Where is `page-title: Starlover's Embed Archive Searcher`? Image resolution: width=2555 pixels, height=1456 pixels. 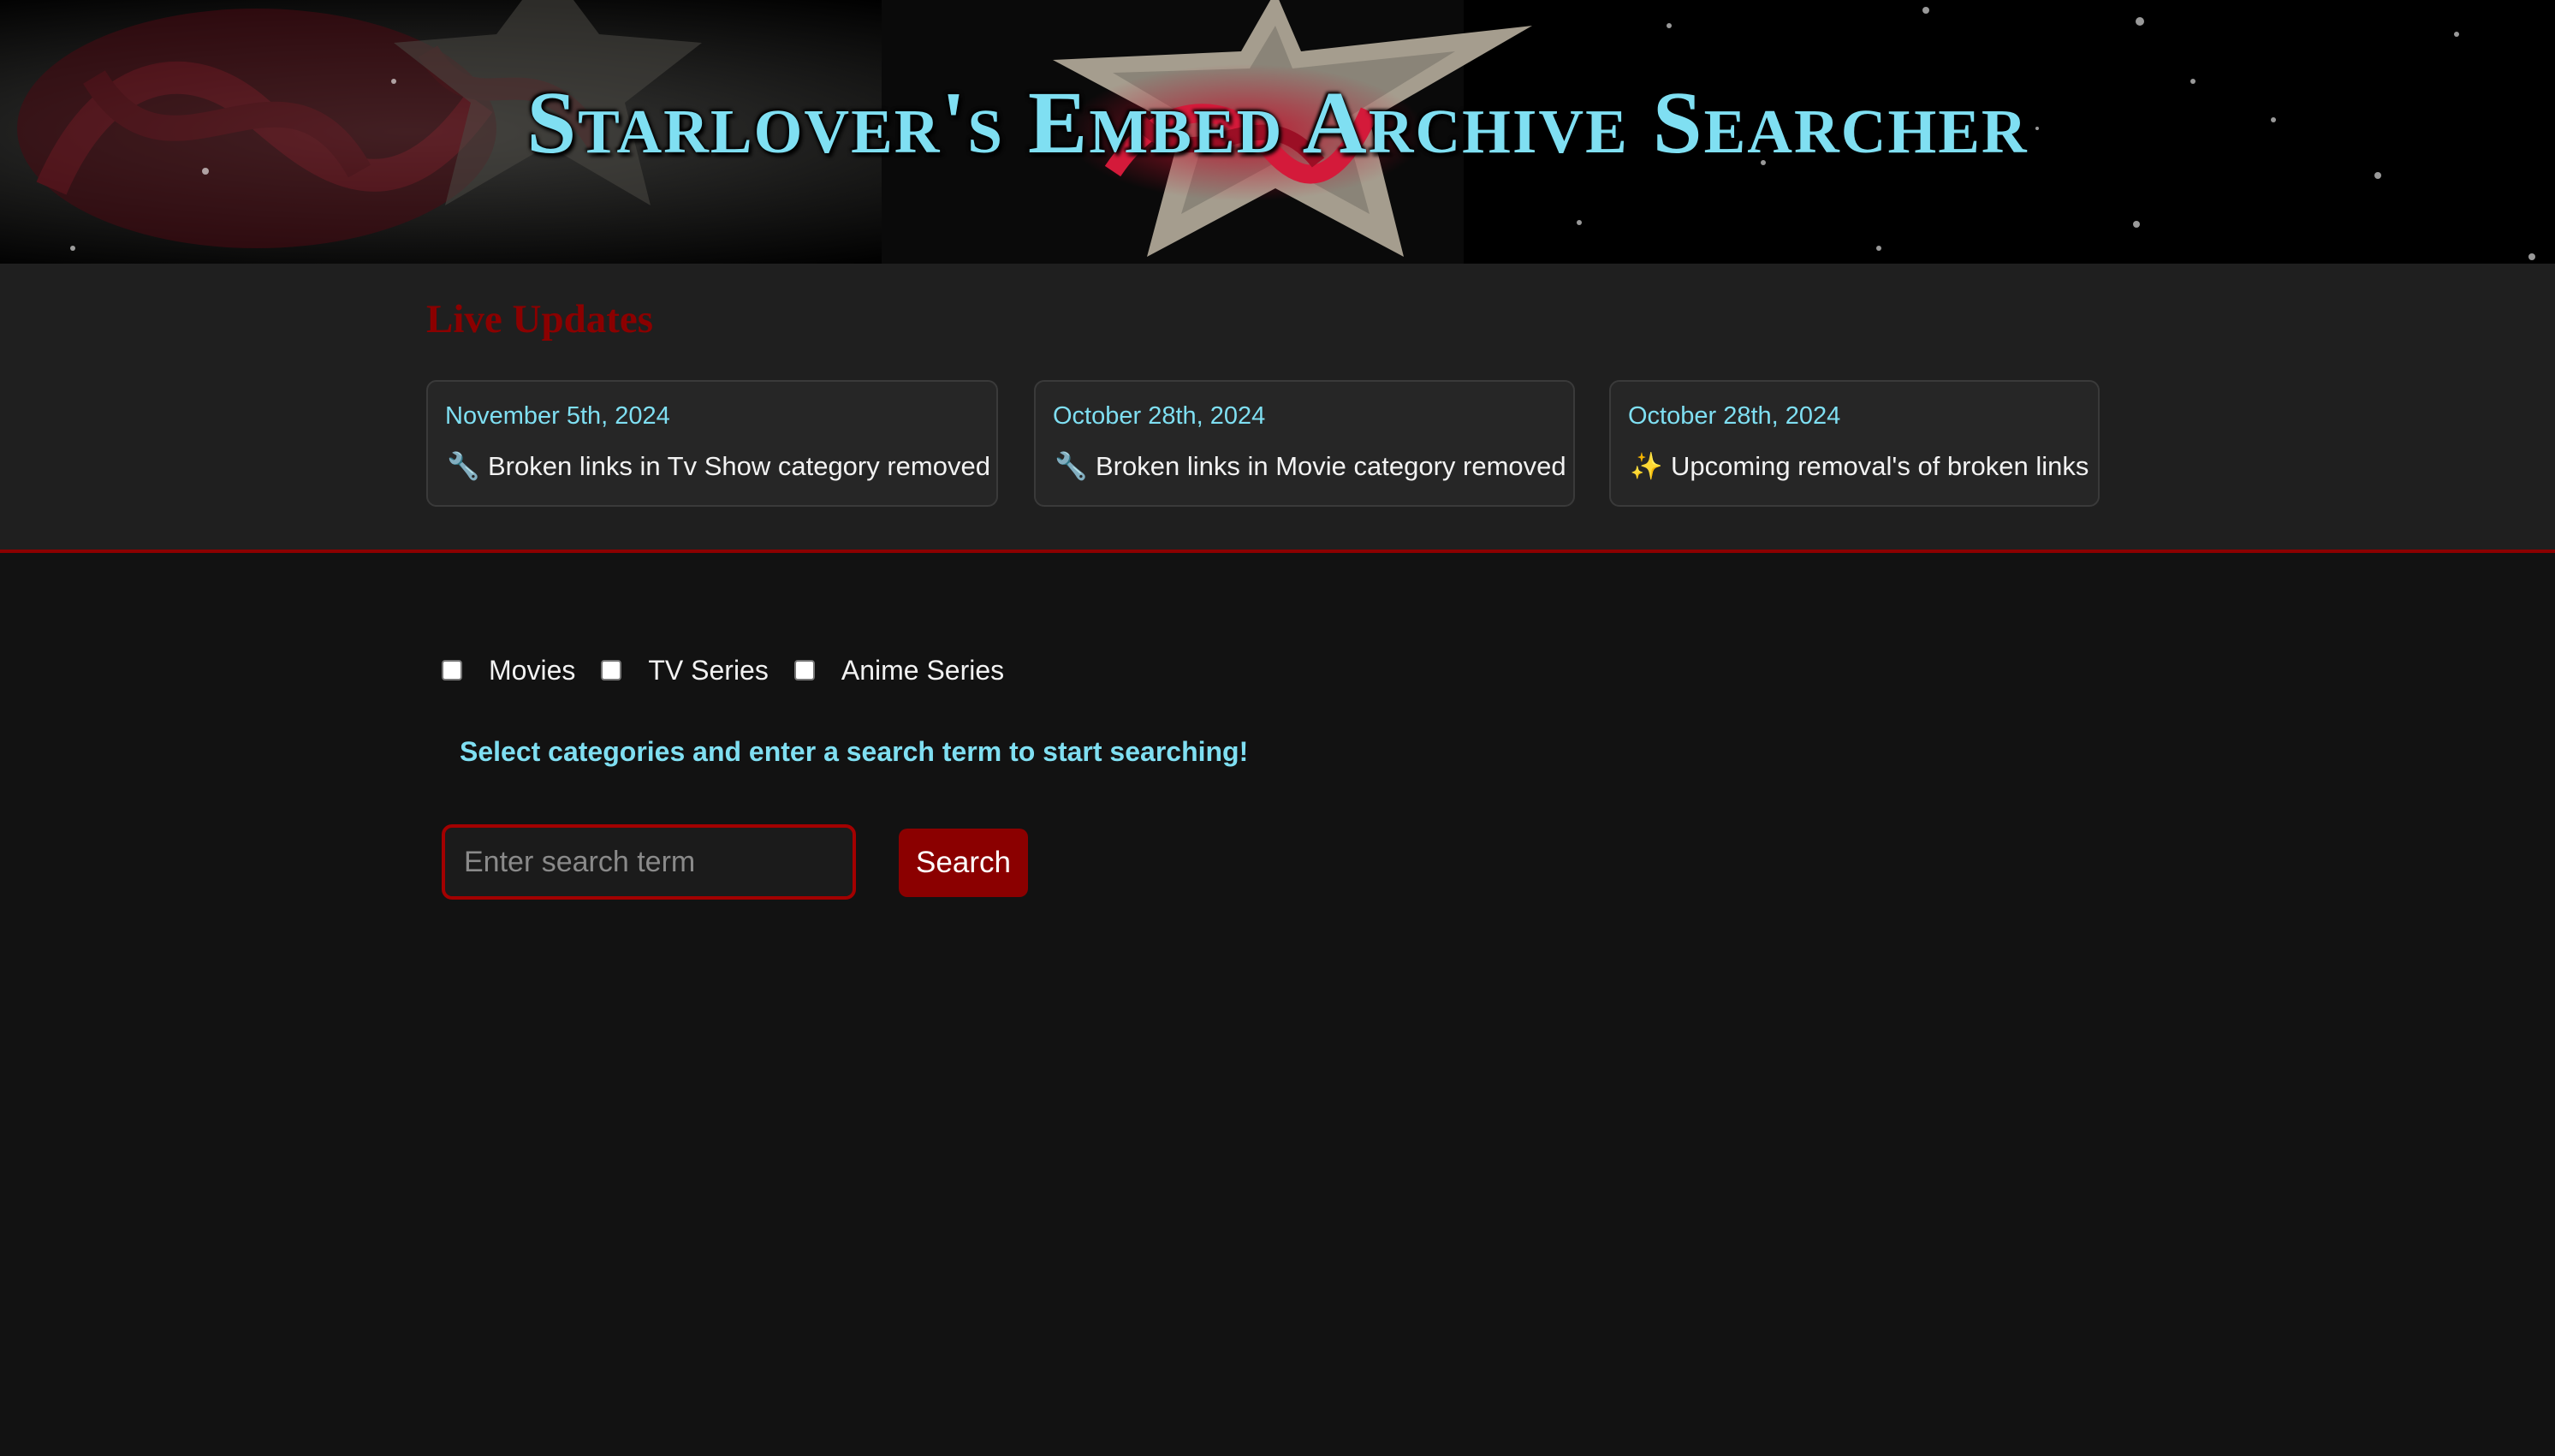
page-title: Starlover's Embed Archive Searcher is located at coordinates (1278, 123).